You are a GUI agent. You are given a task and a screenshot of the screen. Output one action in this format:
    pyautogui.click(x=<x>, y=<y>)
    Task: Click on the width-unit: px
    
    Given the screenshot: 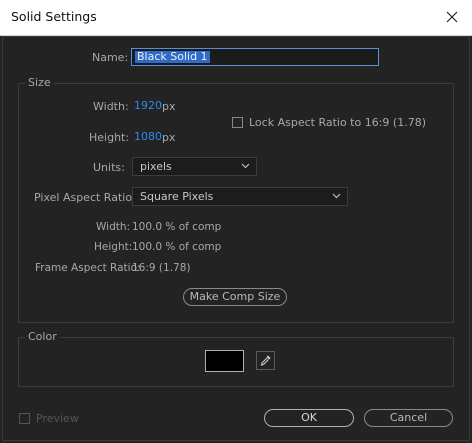 What is the action you would take?
    pyautogui.click(x=169, y=106)
    